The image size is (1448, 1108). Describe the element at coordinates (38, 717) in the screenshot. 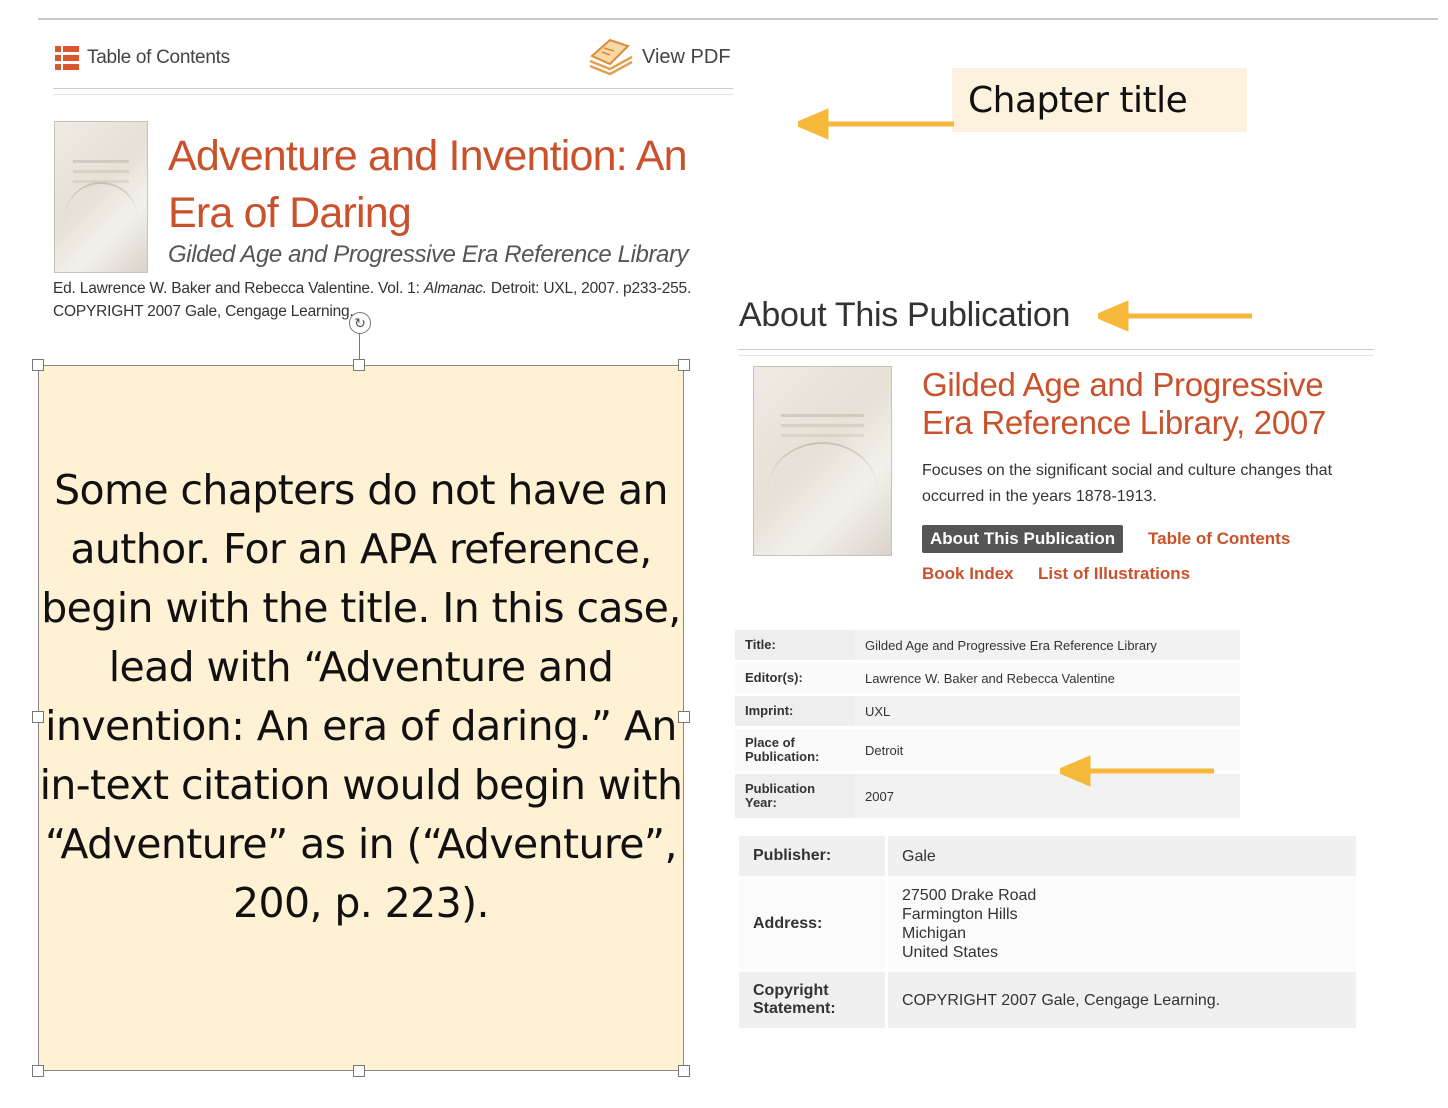

I see `resize-handle-left` at that location.